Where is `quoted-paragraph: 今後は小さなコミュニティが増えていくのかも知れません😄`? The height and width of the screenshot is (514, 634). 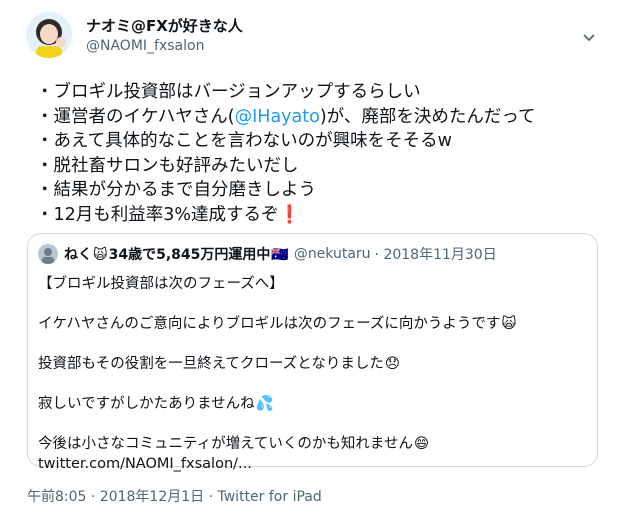 quoted-paragraph: 今後は小さなコミュニティが増えていくのかも知れません😄 is located at coordinates (308, 444).